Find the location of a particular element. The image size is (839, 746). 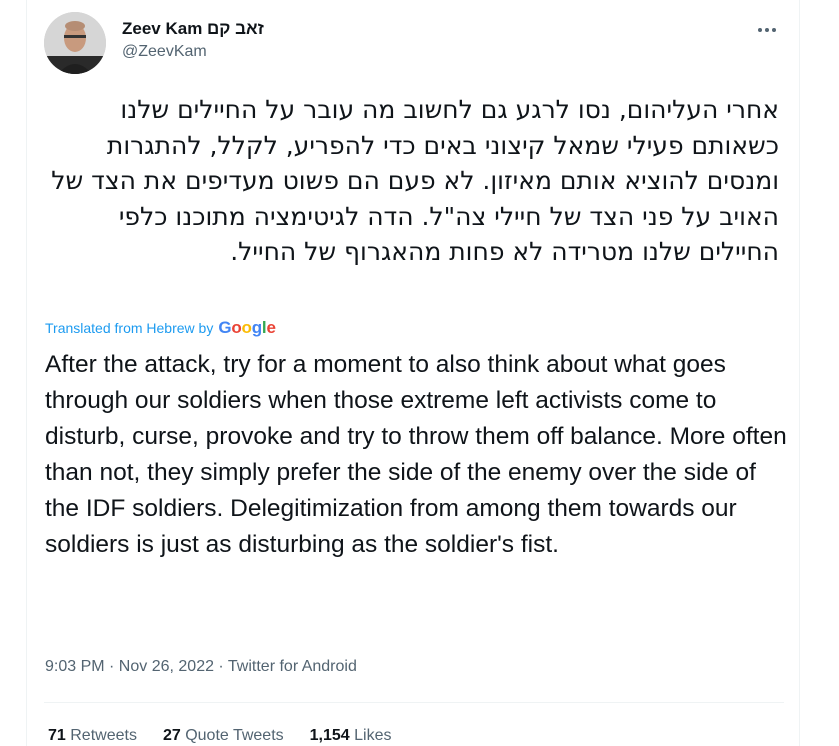

likes-stat: 1,154 Likes is located at coordinates (351, 736).